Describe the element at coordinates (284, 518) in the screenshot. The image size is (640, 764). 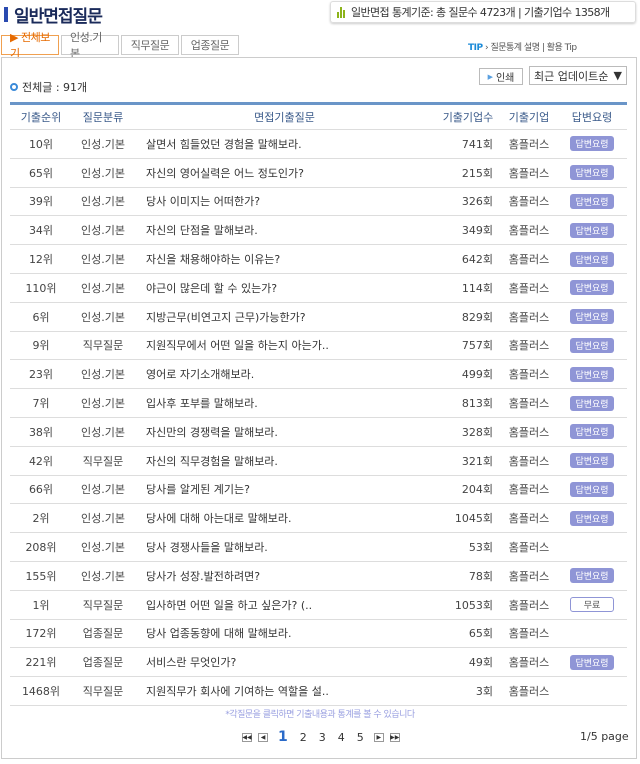
I see `question-link: 당사에 대해 아는대로 말해보라.` at that location.